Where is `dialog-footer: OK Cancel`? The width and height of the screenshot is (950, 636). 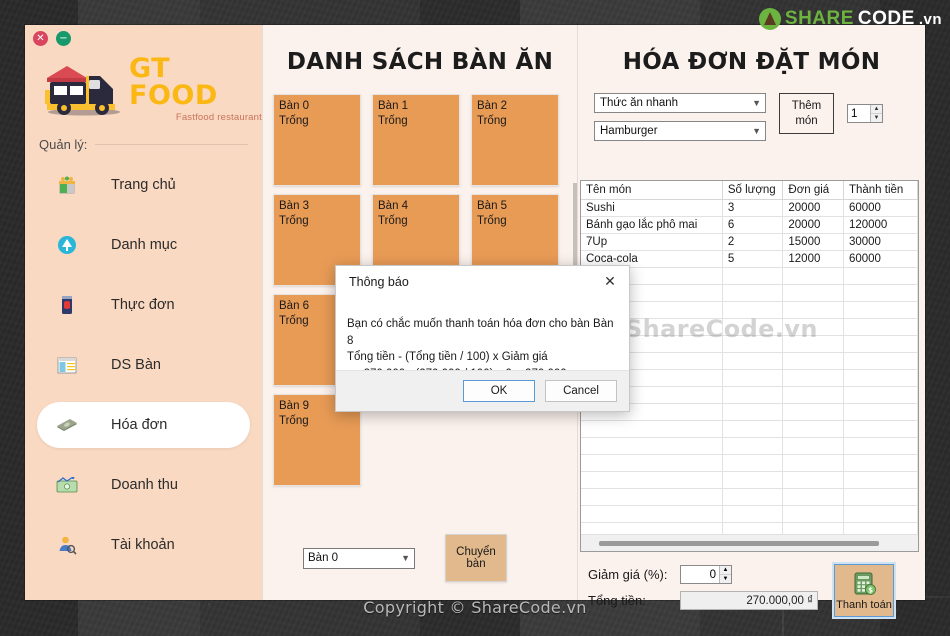 dialog-footer: OK Cancel is located at coordinates (482, 390).